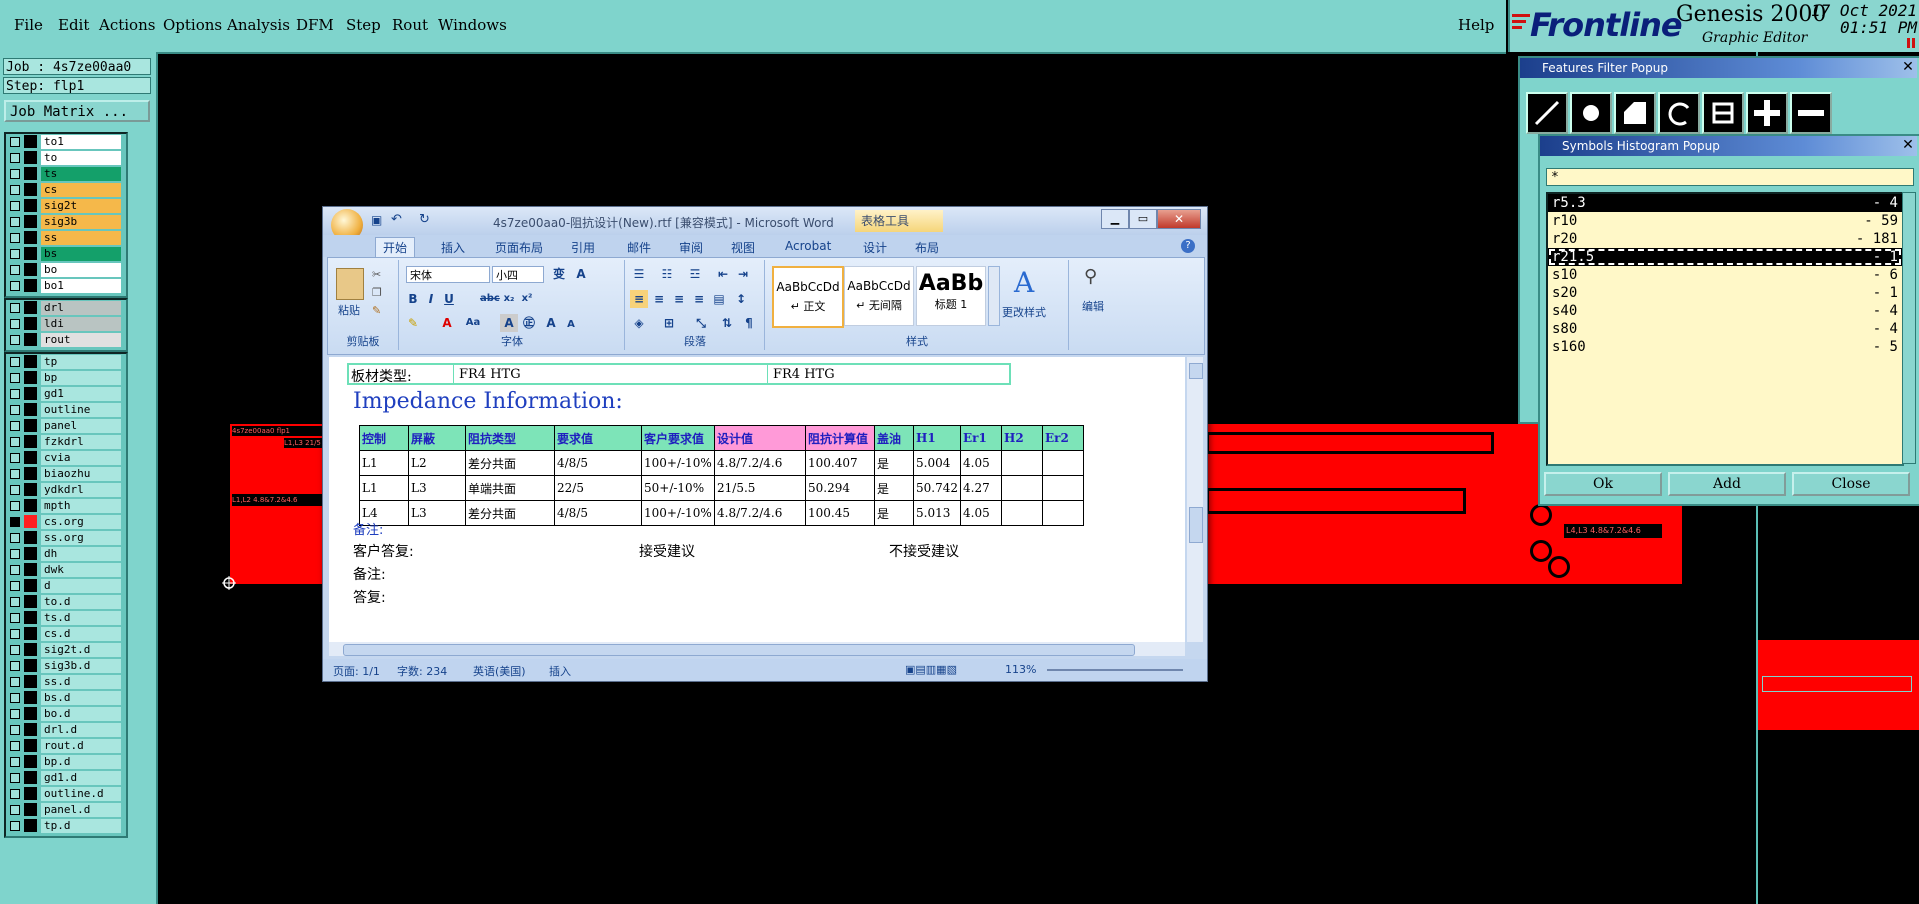 The width and height of the screenshot is (1919, 904). I want to click on subscript-icon: x₂, so click(509, 299).